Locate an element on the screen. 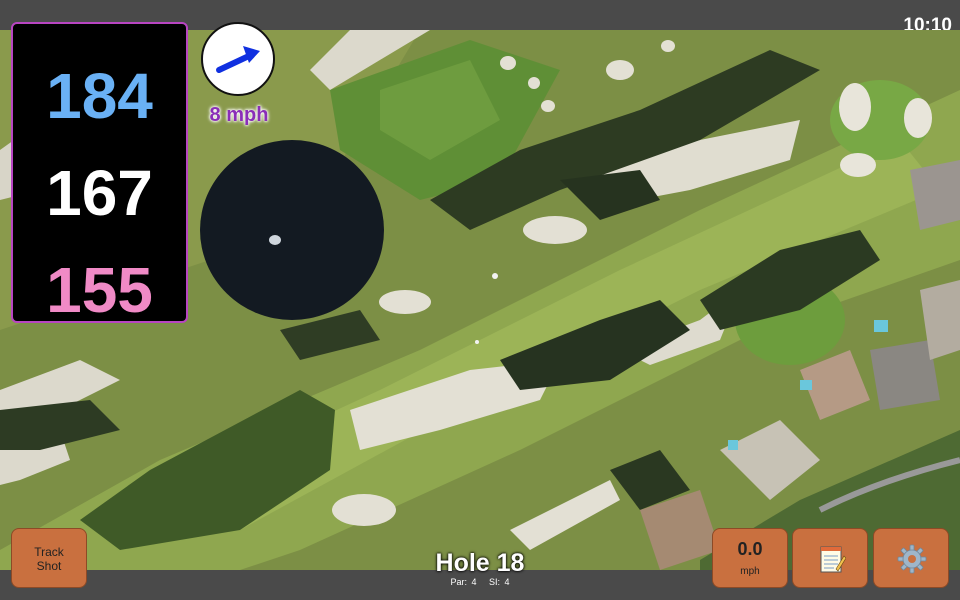 This screenshot has width=960, height=600. notes-button is located at coordinates (830, 558).